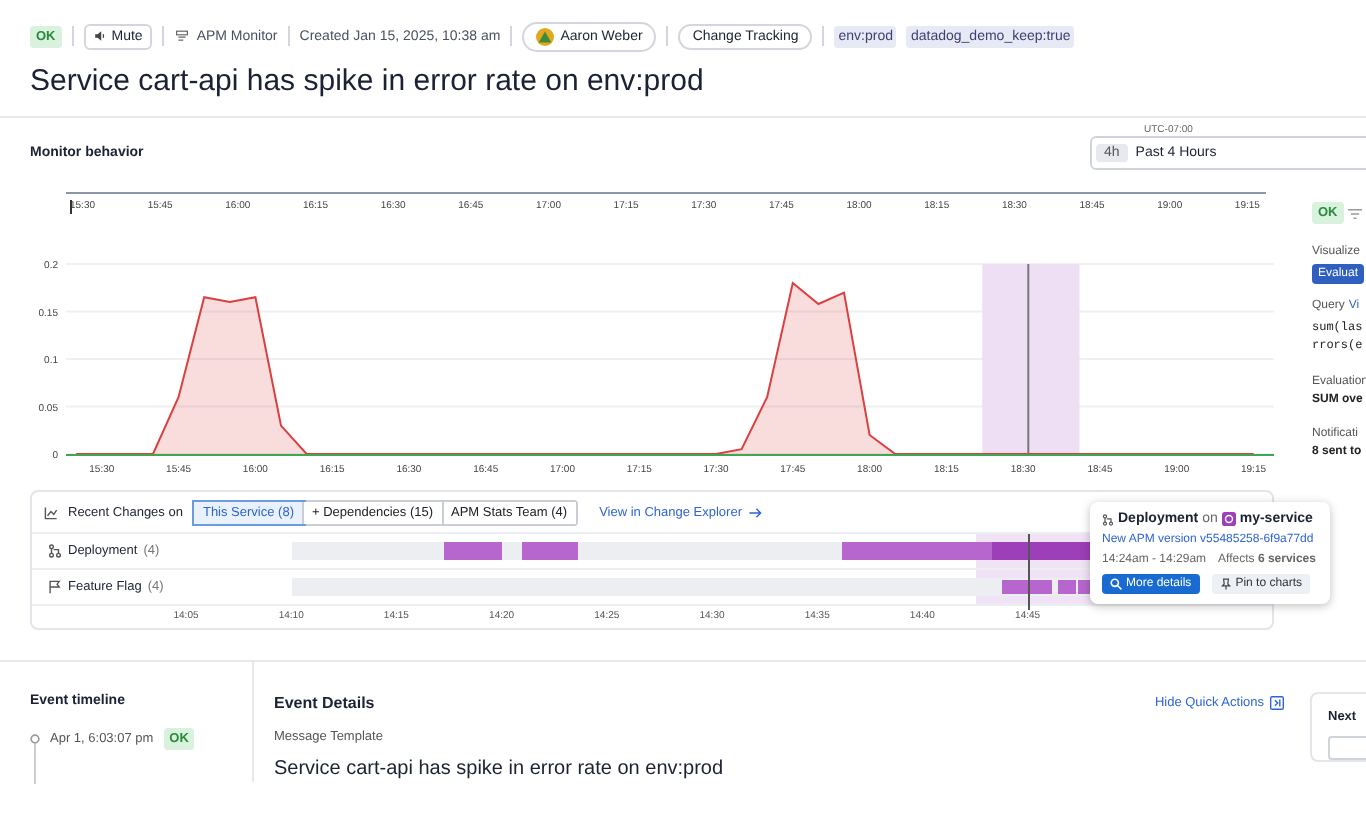 The image size is (1366, 820). Describe the element at coordinates (1277, 703) in the screenshot. I see `collapse-icon` at that location.